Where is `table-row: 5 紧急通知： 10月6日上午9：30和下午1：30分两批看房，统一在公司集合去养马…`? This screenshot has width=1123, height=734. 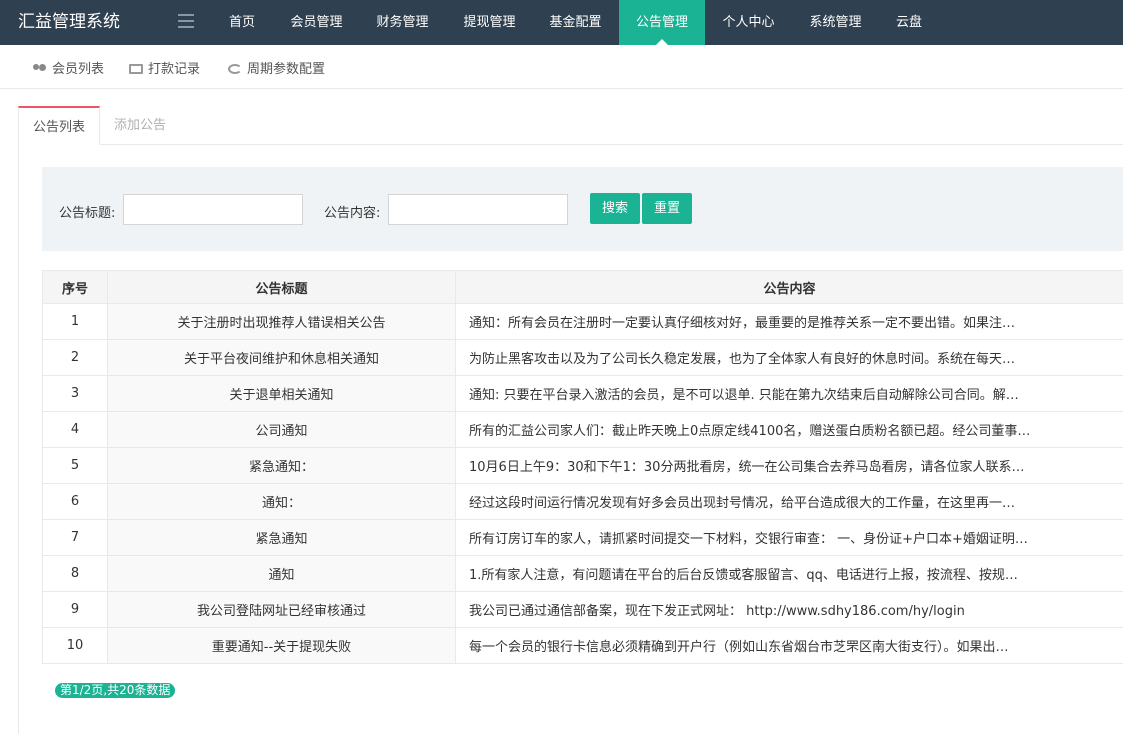
table-row: 5 紧急通知： 10月6日上午9：30和下午1：30分两批看房，统一在公司集合去养马… is located at coordinates (582, 465).